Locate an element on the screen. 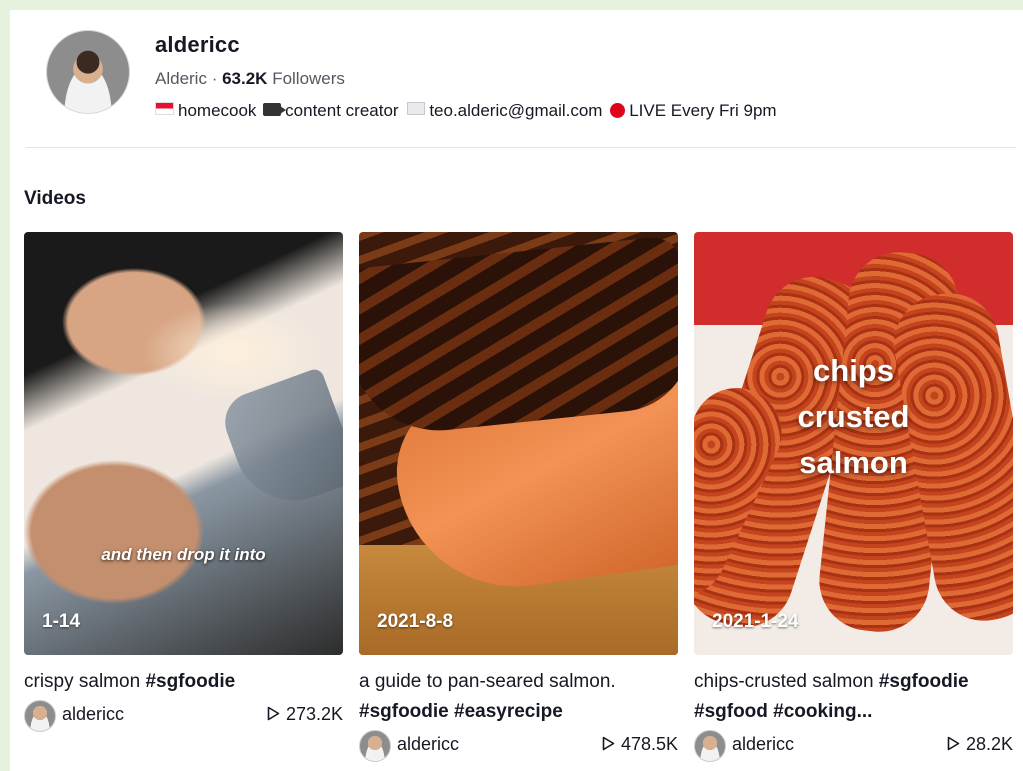  section-divider is located at coordinates (521, 147).